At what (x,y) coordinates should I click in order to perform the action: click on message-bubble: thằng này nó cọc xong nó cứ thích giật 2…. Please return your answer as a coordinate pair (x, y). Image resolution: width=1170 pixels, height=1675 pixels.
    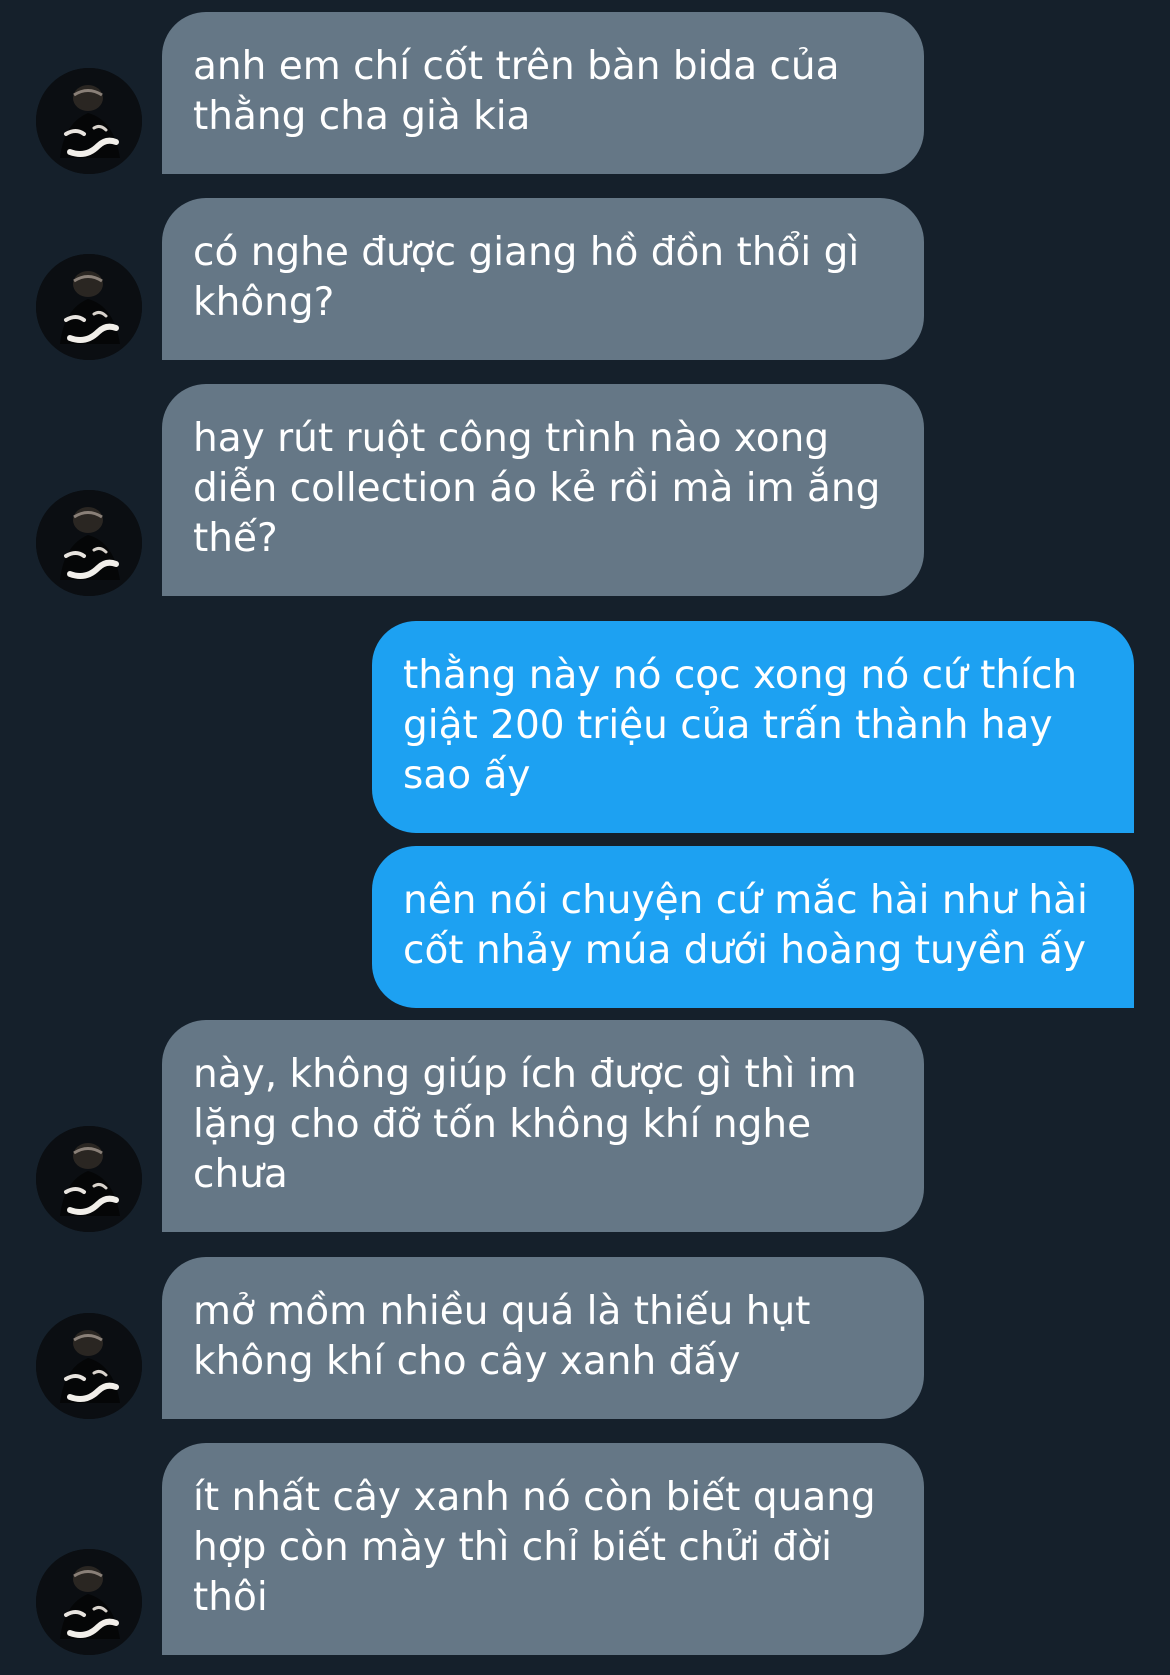
    Looking at the image, I should click on (753, 727).